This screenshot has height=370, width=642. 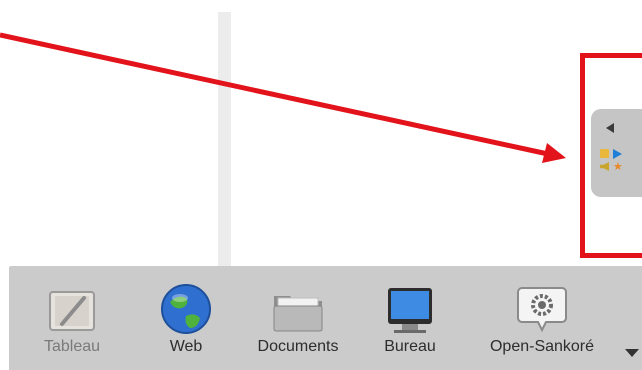 I want to click on caret-down-icon, so click(x=632, y=353).